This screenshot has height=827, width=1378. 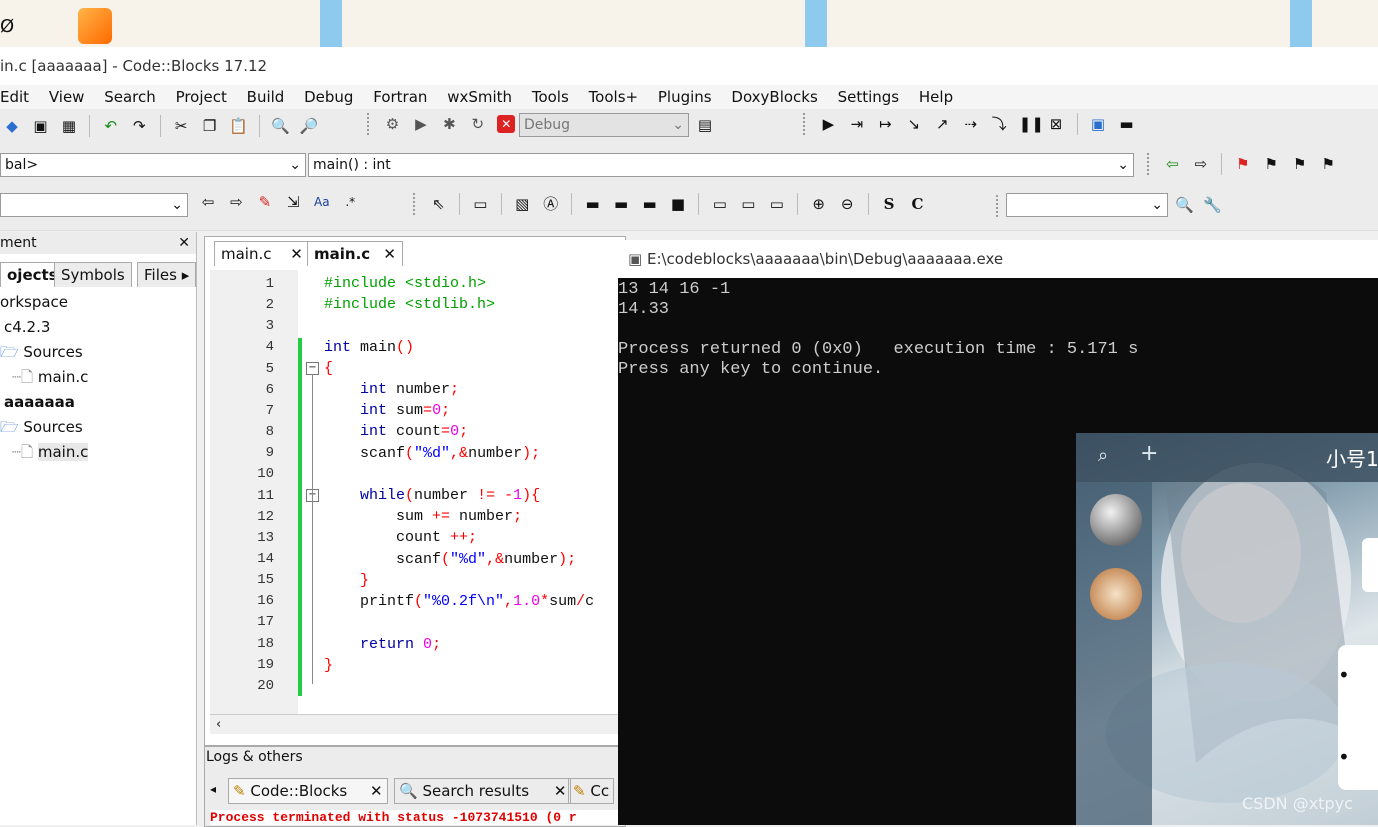 What do you see at coordinates (14, 97) in the screenshot?
I see `menu-edit: Edit` at bounding box center [14, 97].